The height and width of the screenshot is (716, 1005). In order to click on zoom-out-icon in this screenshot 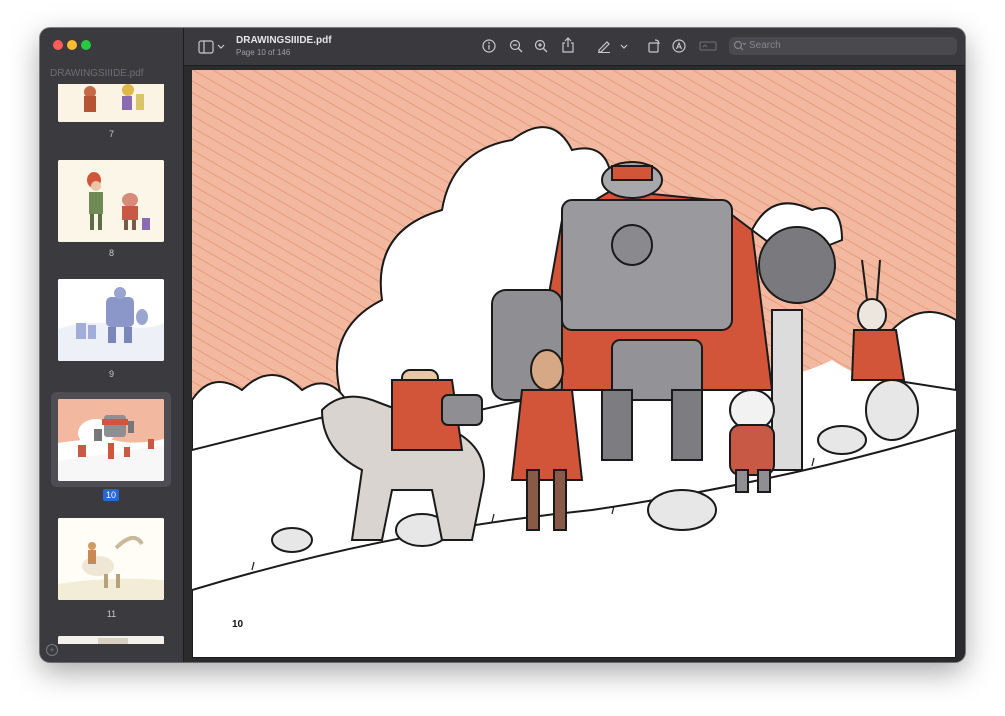, I will do `click(516, 46)`.